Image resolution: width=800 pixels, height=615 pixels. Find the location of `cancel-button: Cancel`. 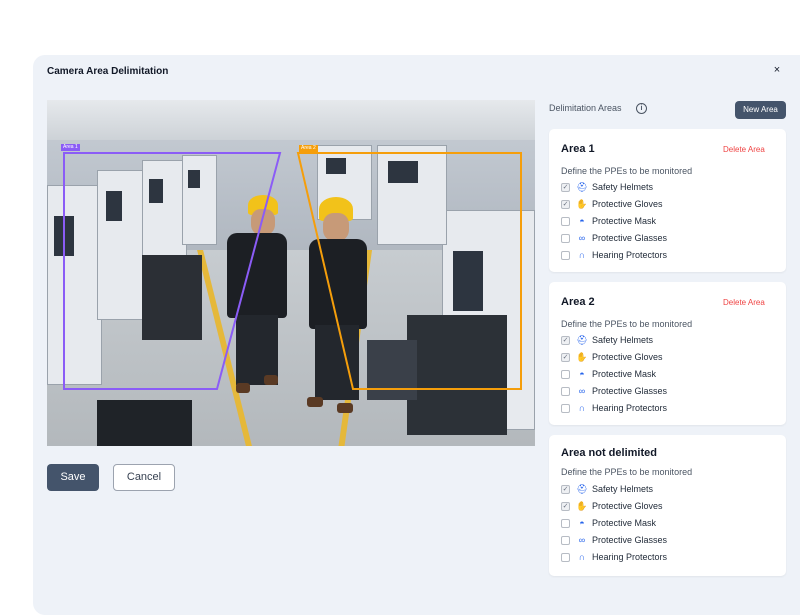

cancel-button: Cancel is located at coordinates (144, 477).